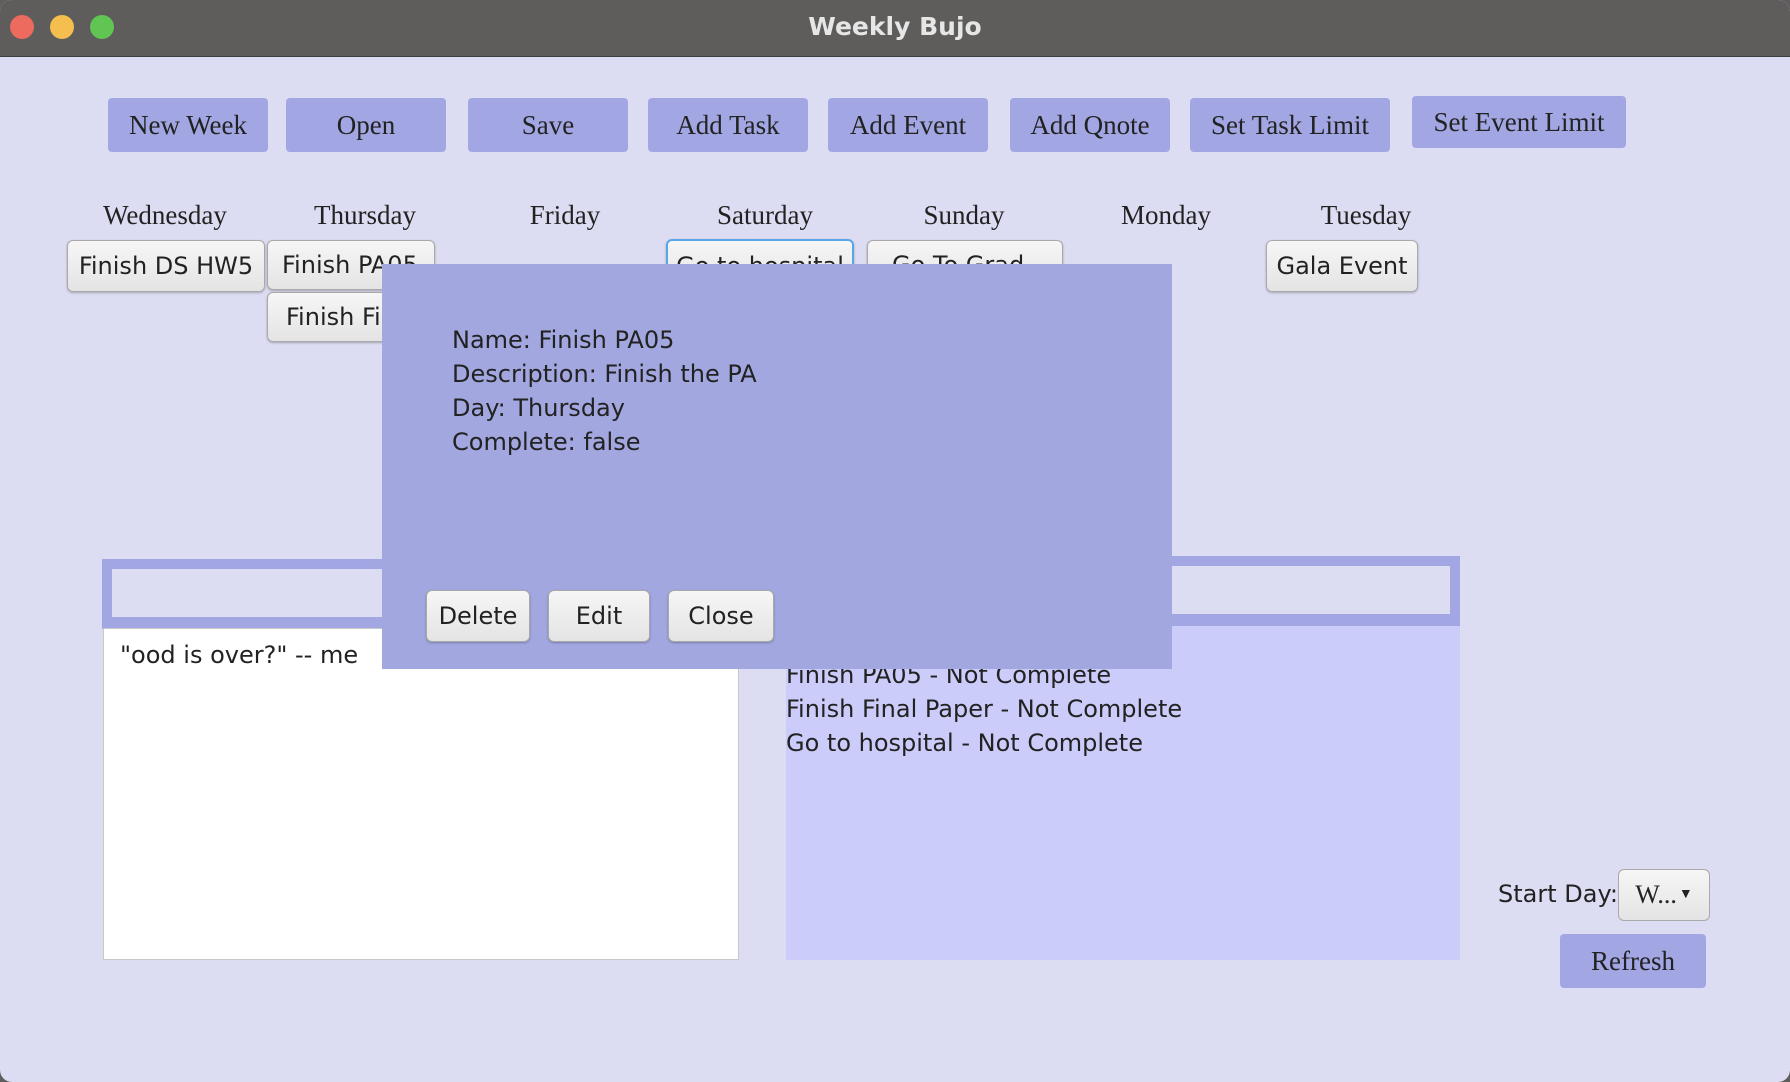  What do you see at coordinates (565, 215) in the screenshot?
I see `day-header-friday: Friday` at bounding box center [565, 215].